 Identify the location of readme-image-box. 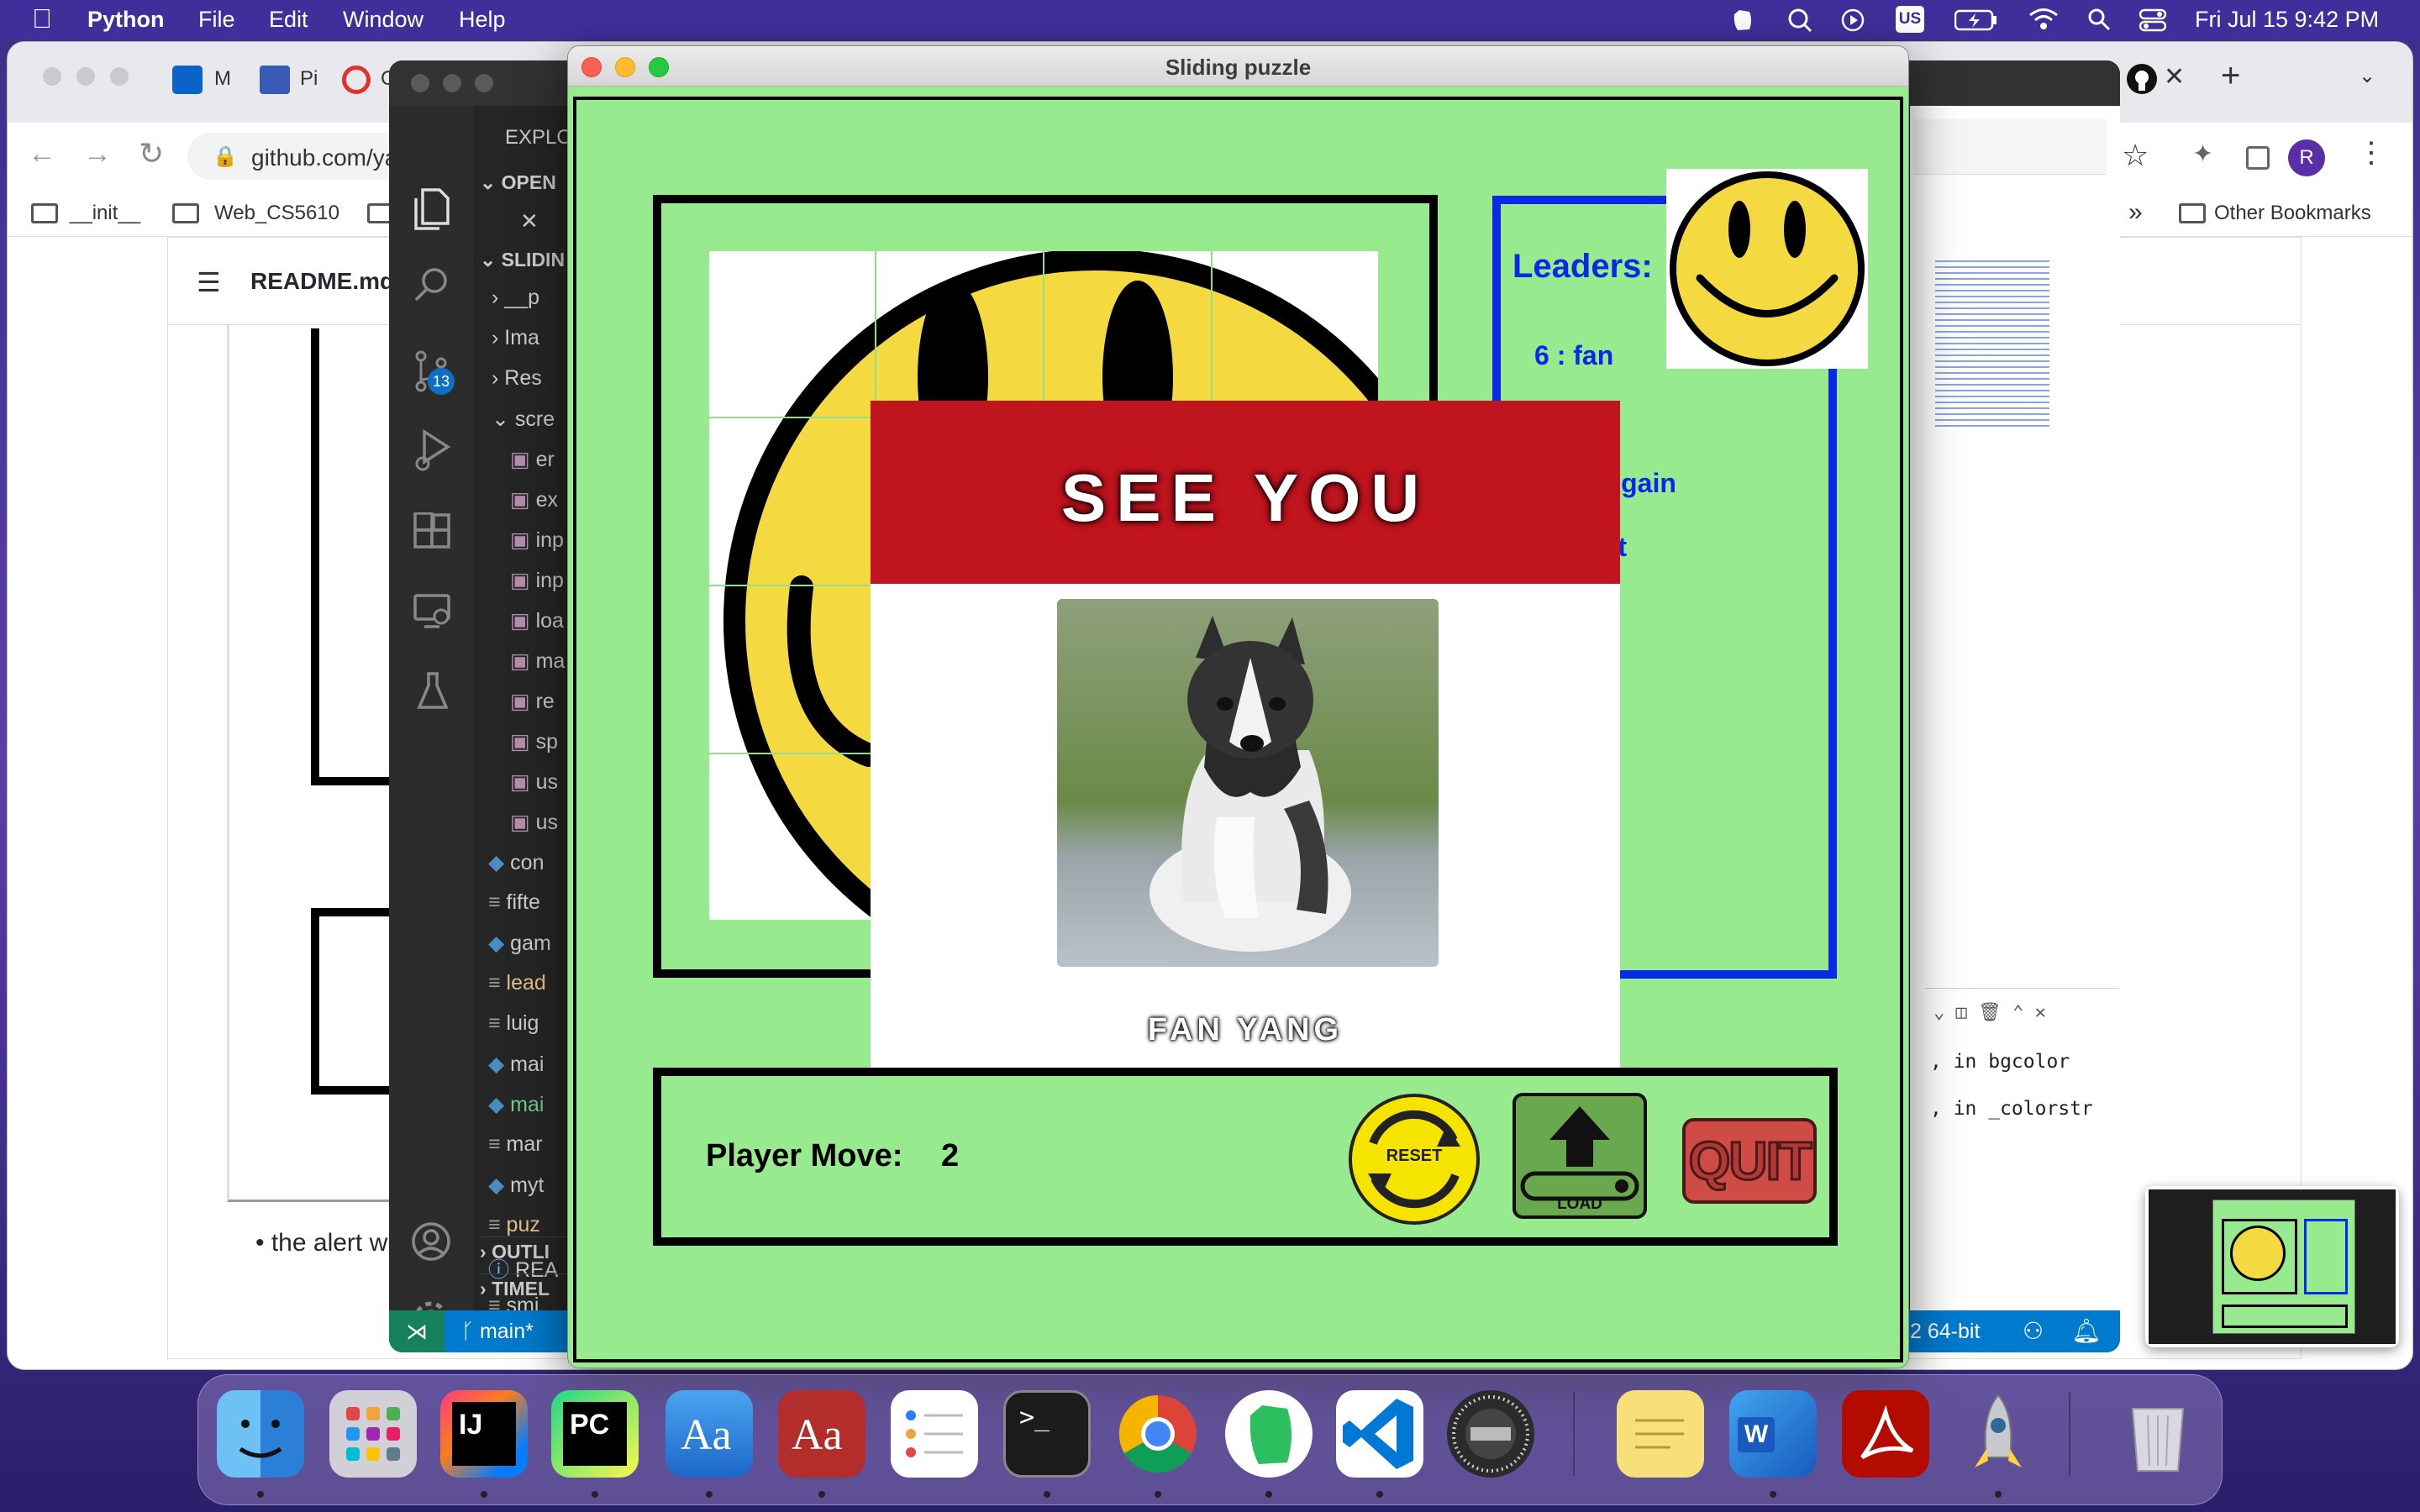
(353, 1001).